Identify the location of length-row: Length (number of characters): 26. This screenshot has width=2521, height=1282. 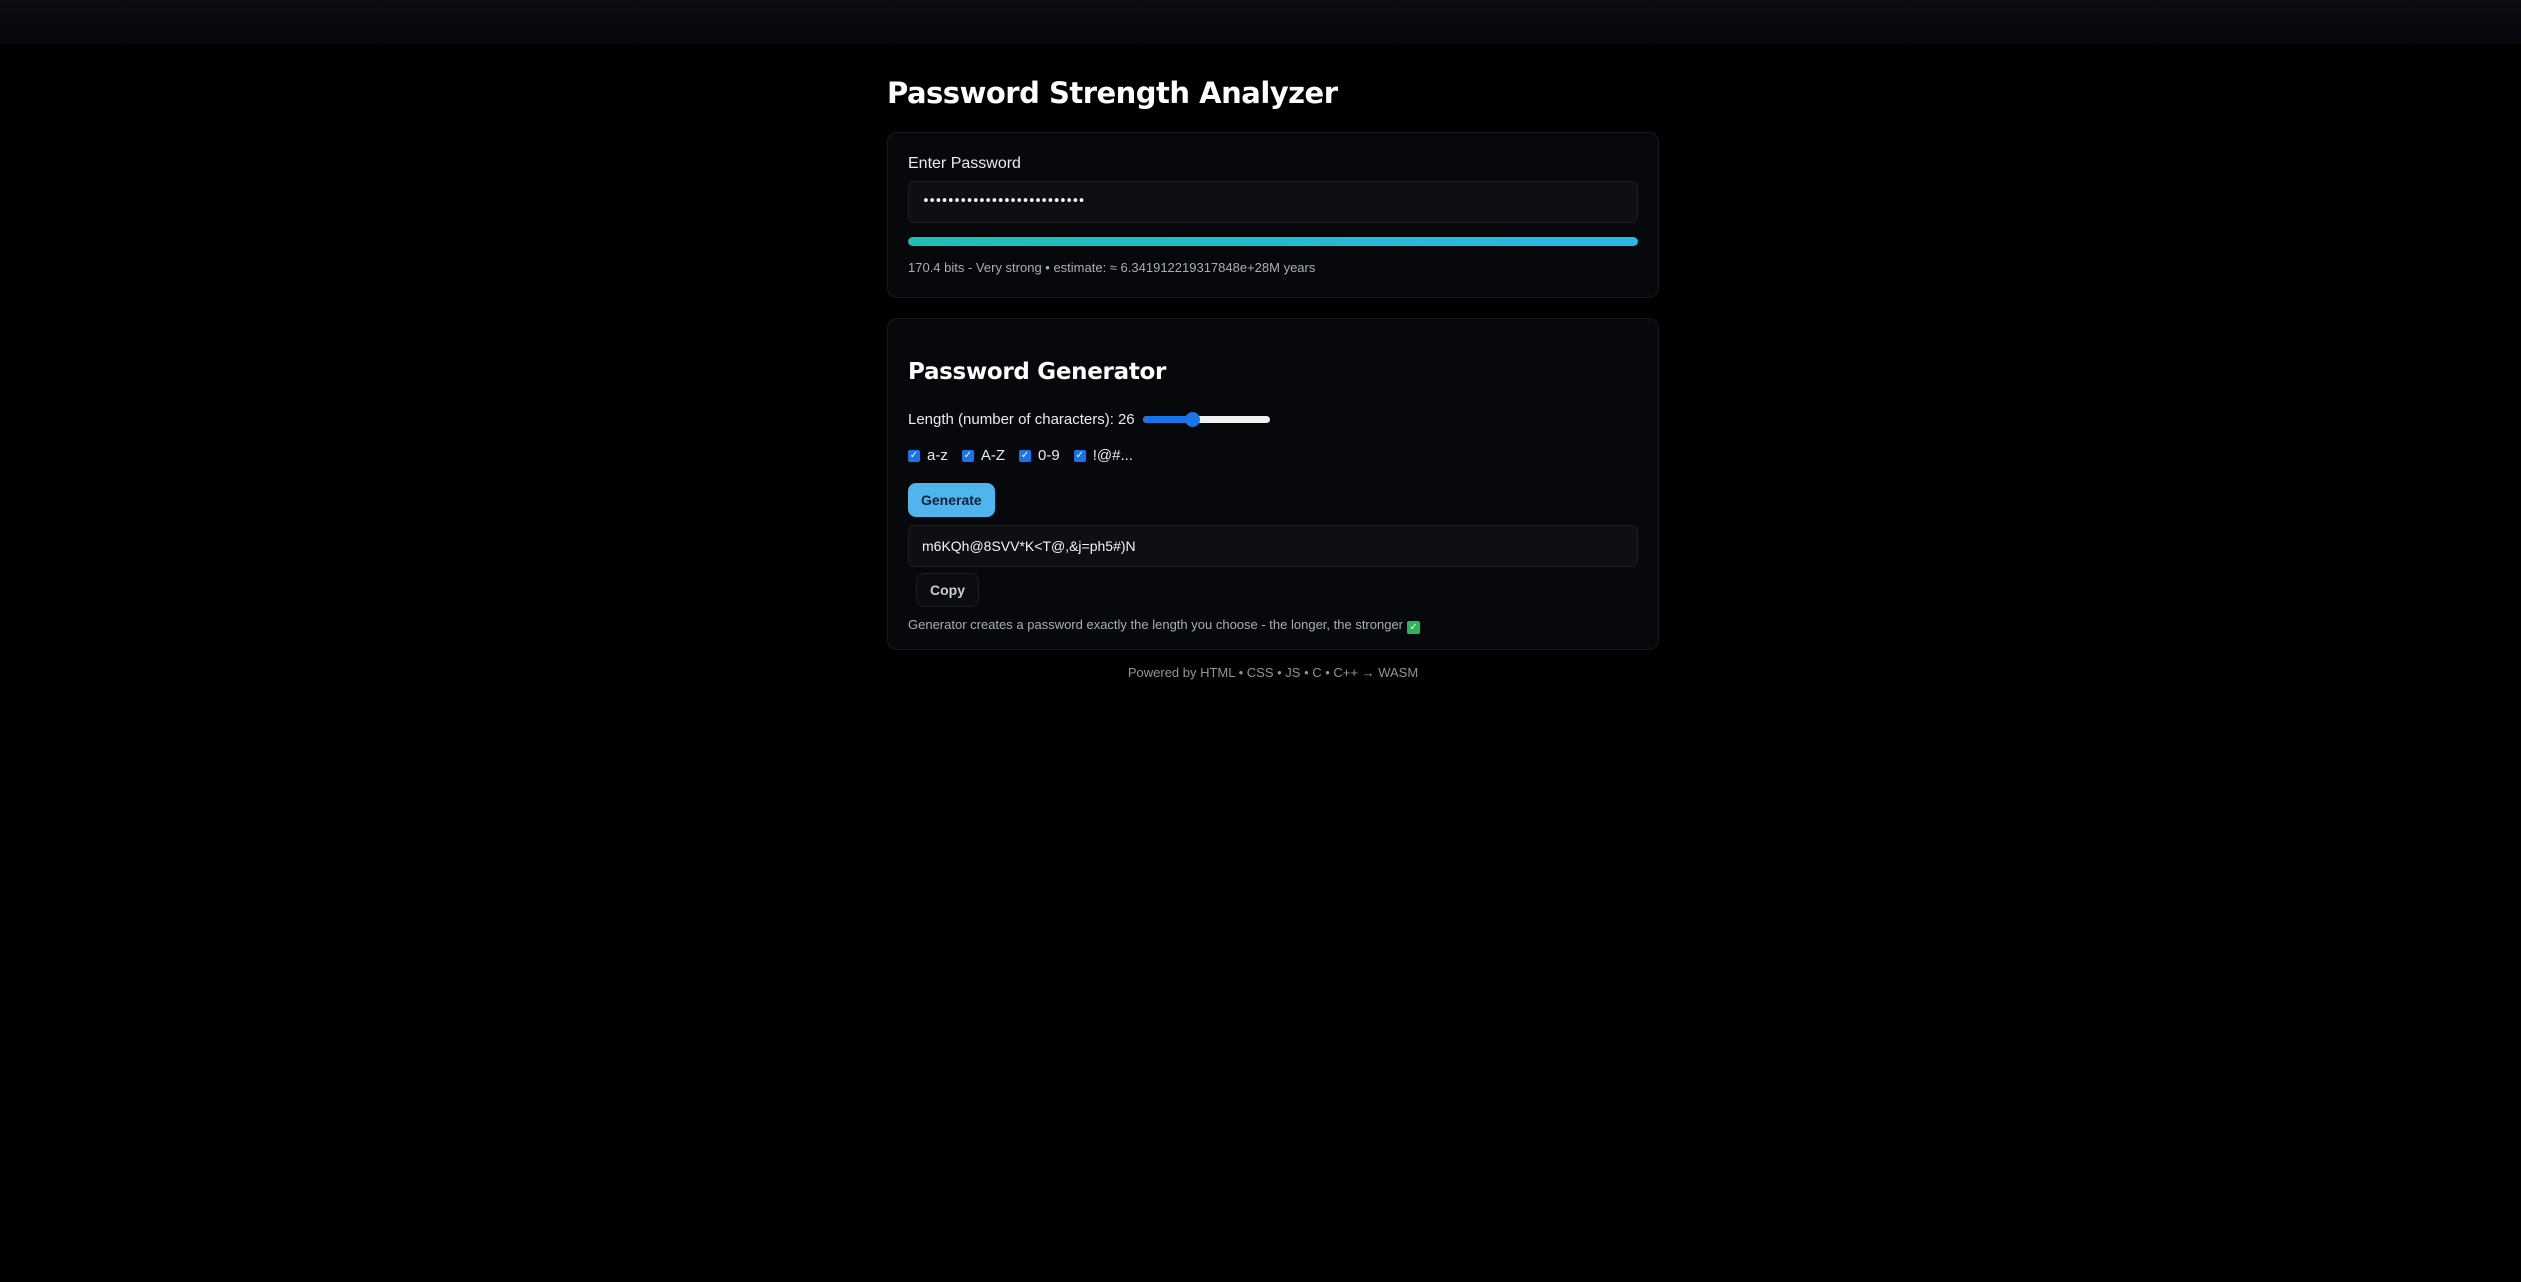
(1089, 419).